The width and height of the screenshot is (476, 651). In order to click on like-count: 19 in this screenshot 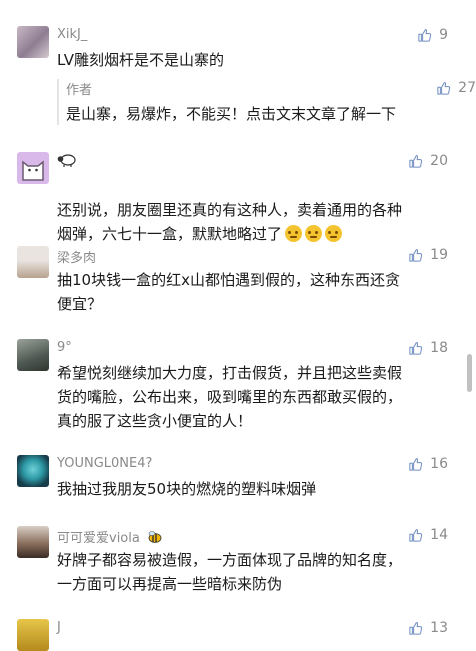, I will do `click(439, 255)`.